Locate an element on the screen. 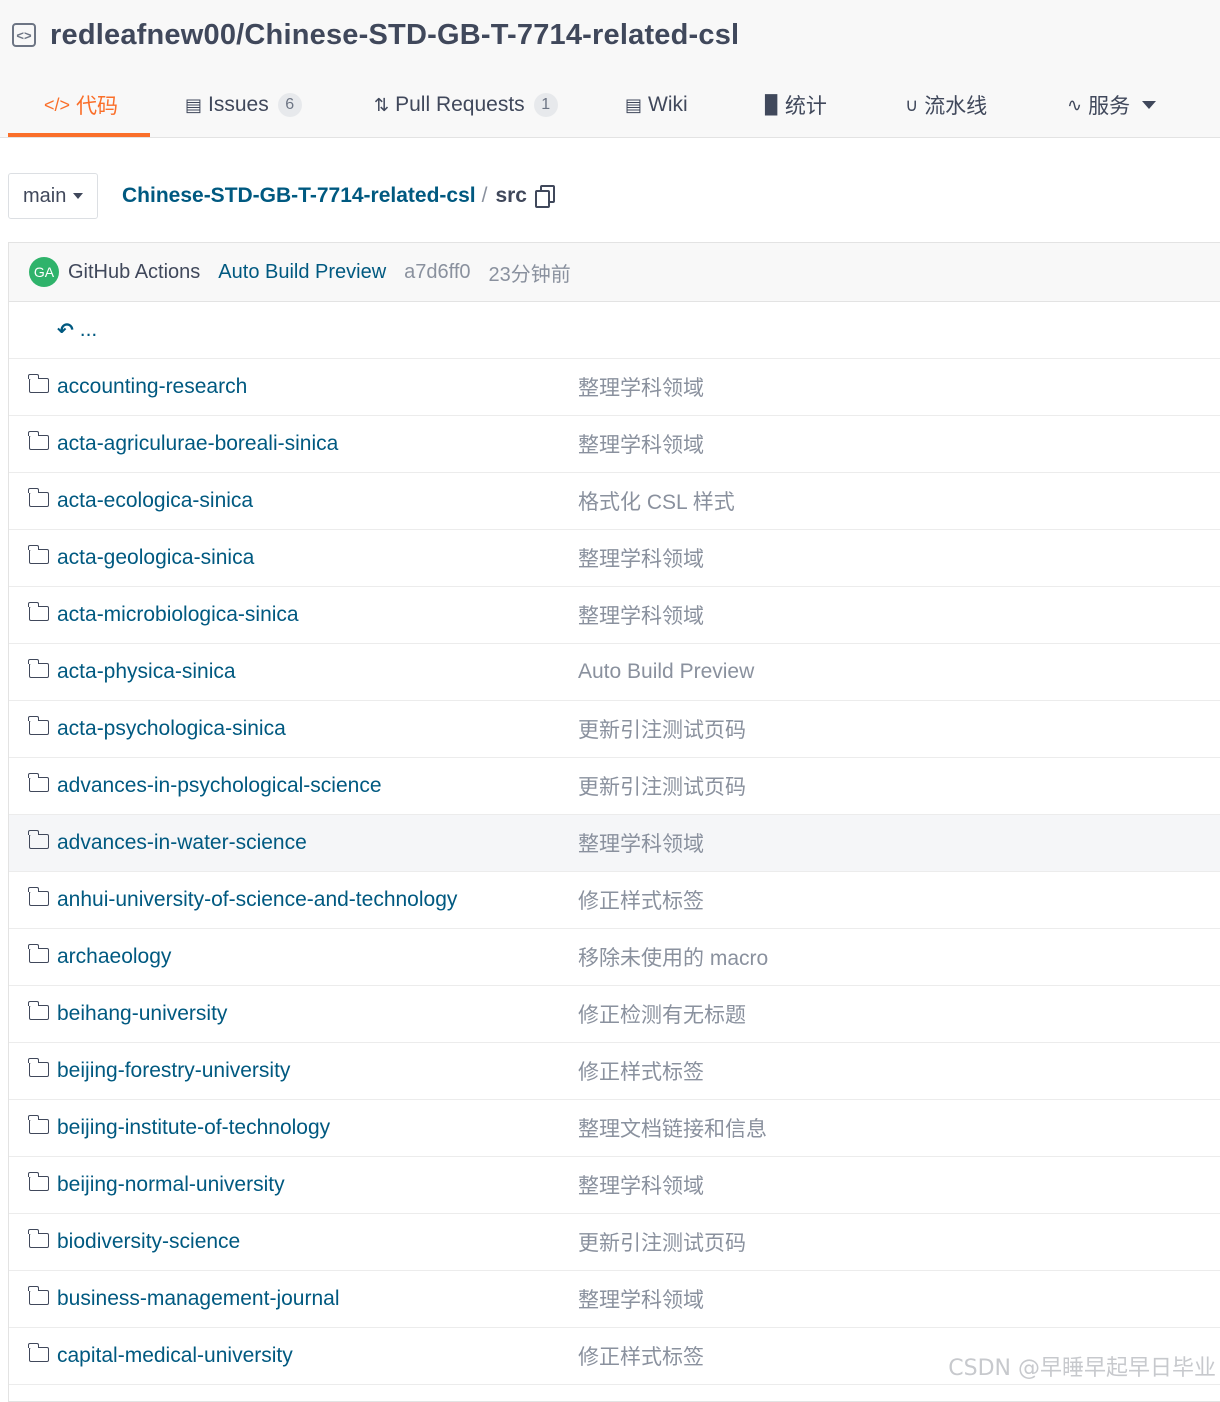 The width and height of the screenshot is (1220, 1402). activity-icon: ∿ is located at coordinates (1075, 104).